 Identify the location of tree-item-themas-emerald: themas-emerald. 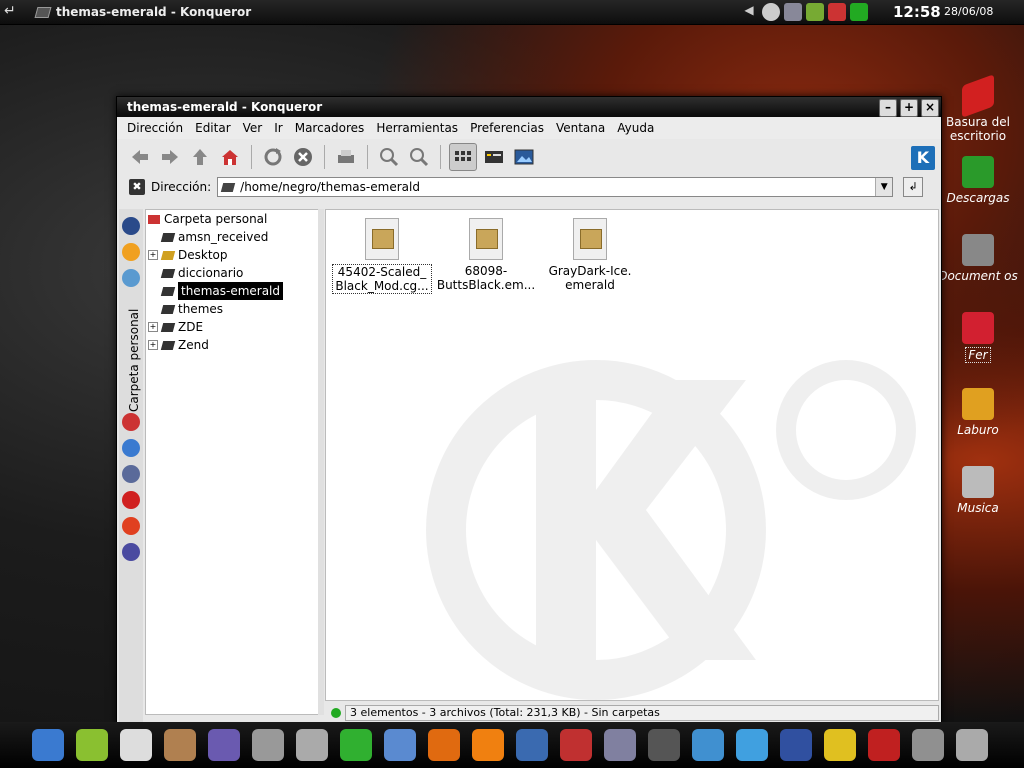
(222, 291).